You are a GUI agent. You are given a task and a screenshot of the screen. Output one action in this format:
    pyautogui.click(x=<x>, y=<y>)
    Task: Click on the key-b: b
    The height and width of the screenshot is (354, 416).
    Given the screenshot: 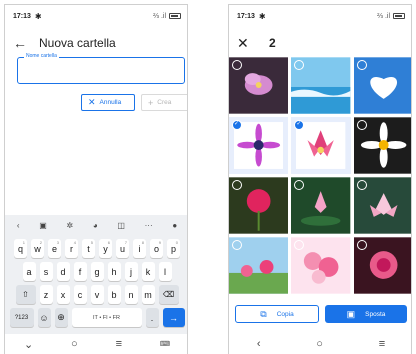 What is the action you would take?
    pyautogui.click(x=114, y=294)
    